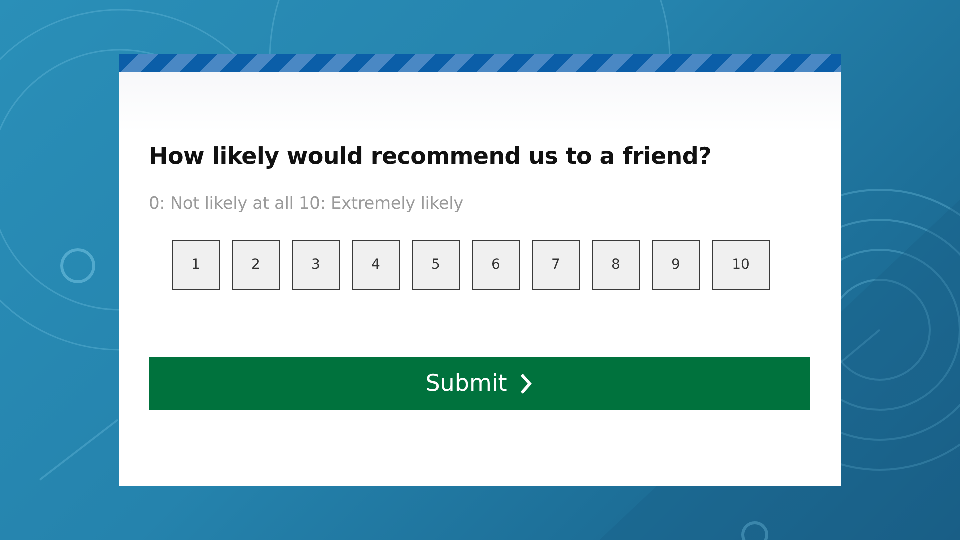 The height and width of the screenshot is (540, 960). What do you see at coordinates (741, 265) in the screenshot?
I see `rating-option: 10` at bounding box center [741, 265].